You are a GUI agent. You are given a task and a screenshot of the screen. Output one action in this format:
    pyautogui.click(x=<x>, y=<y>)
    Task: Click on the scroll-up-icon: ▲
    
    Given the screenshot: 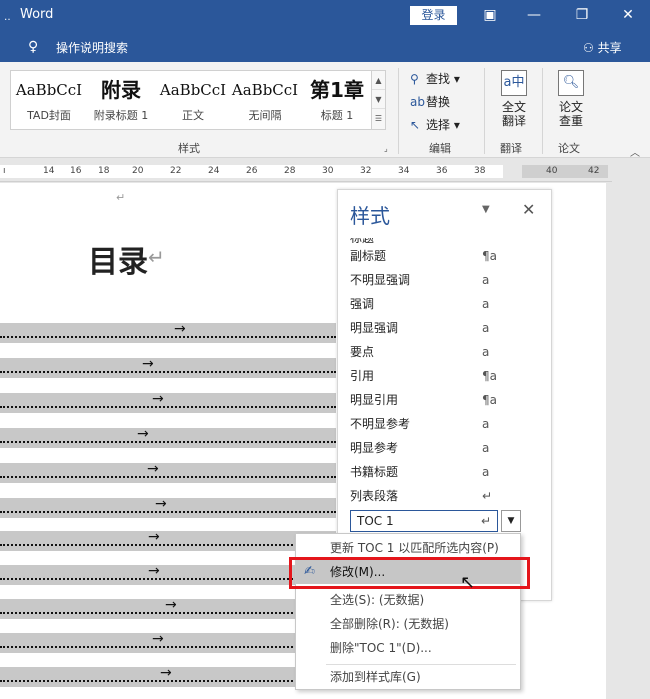 What is the action you would take?
    pyautogui.click(x=378, y=80)
    